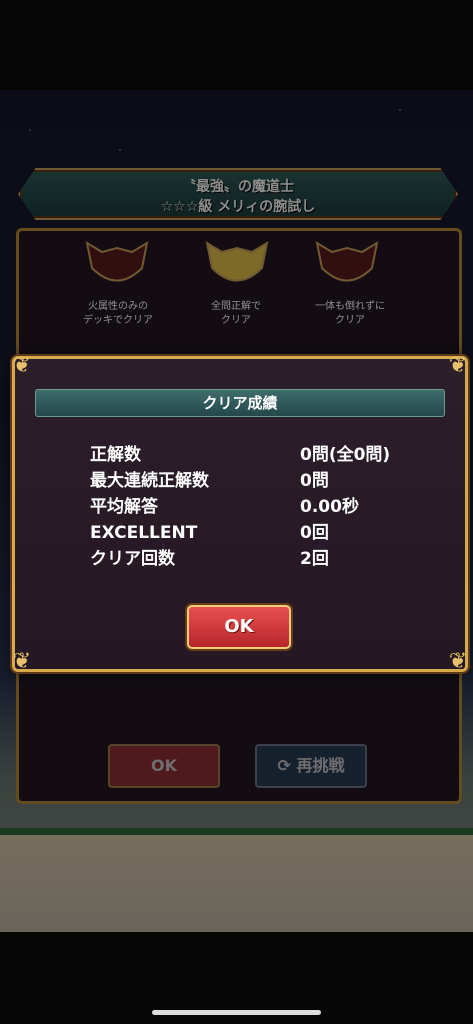 This screenshot has height=1024, width=473. I want to click on home-indicator, so click(236, 1012).